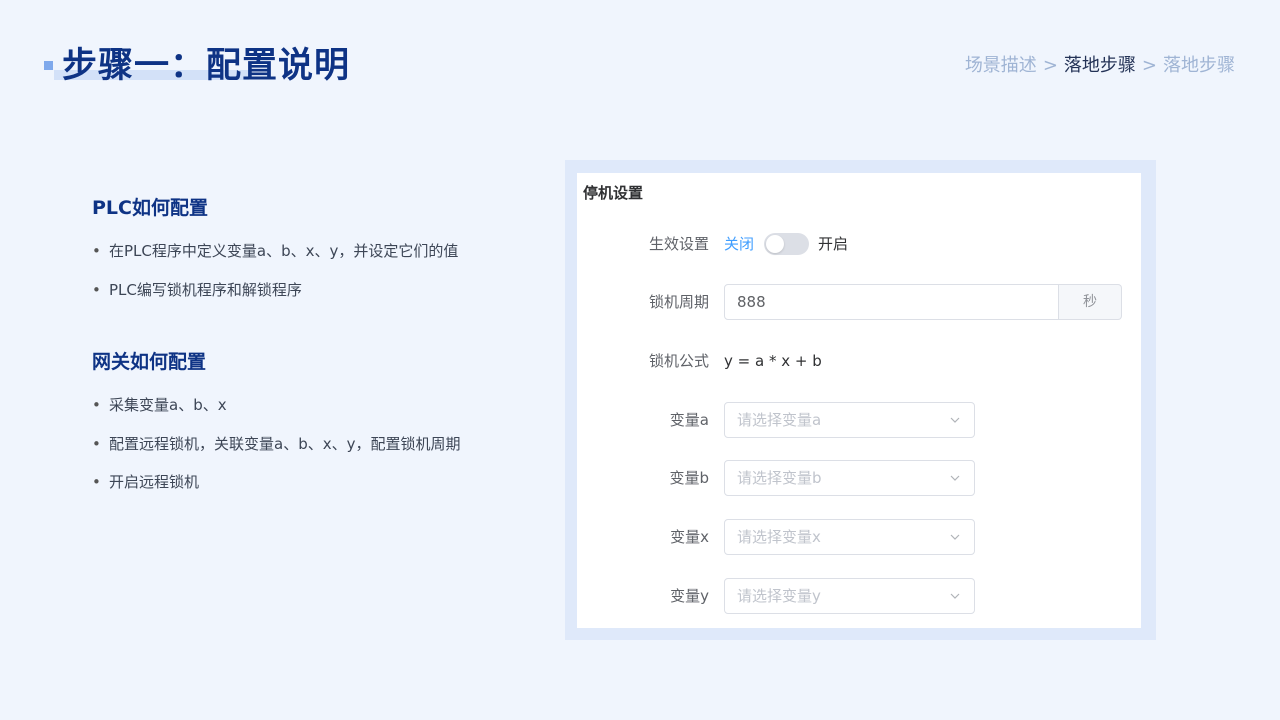 Image resolution: width=1280 pixels, height=720 pixels. What do you see at coordinates (773, 361) in the screenshot?
I see `formula-value: y = a * x + b` at bounding box center [773, 361].